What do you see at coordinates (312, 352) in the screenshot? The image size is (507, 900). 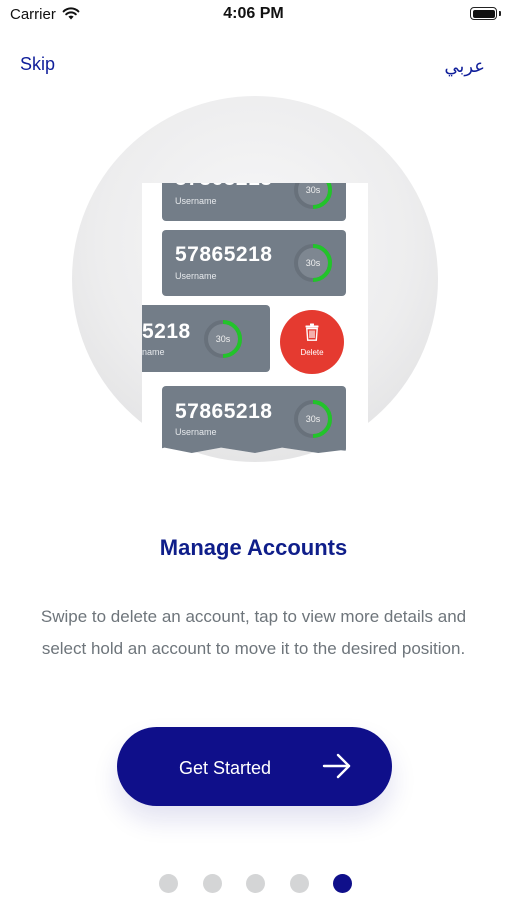 I see `delete-label: Delete` at bounding box center [312, 352].